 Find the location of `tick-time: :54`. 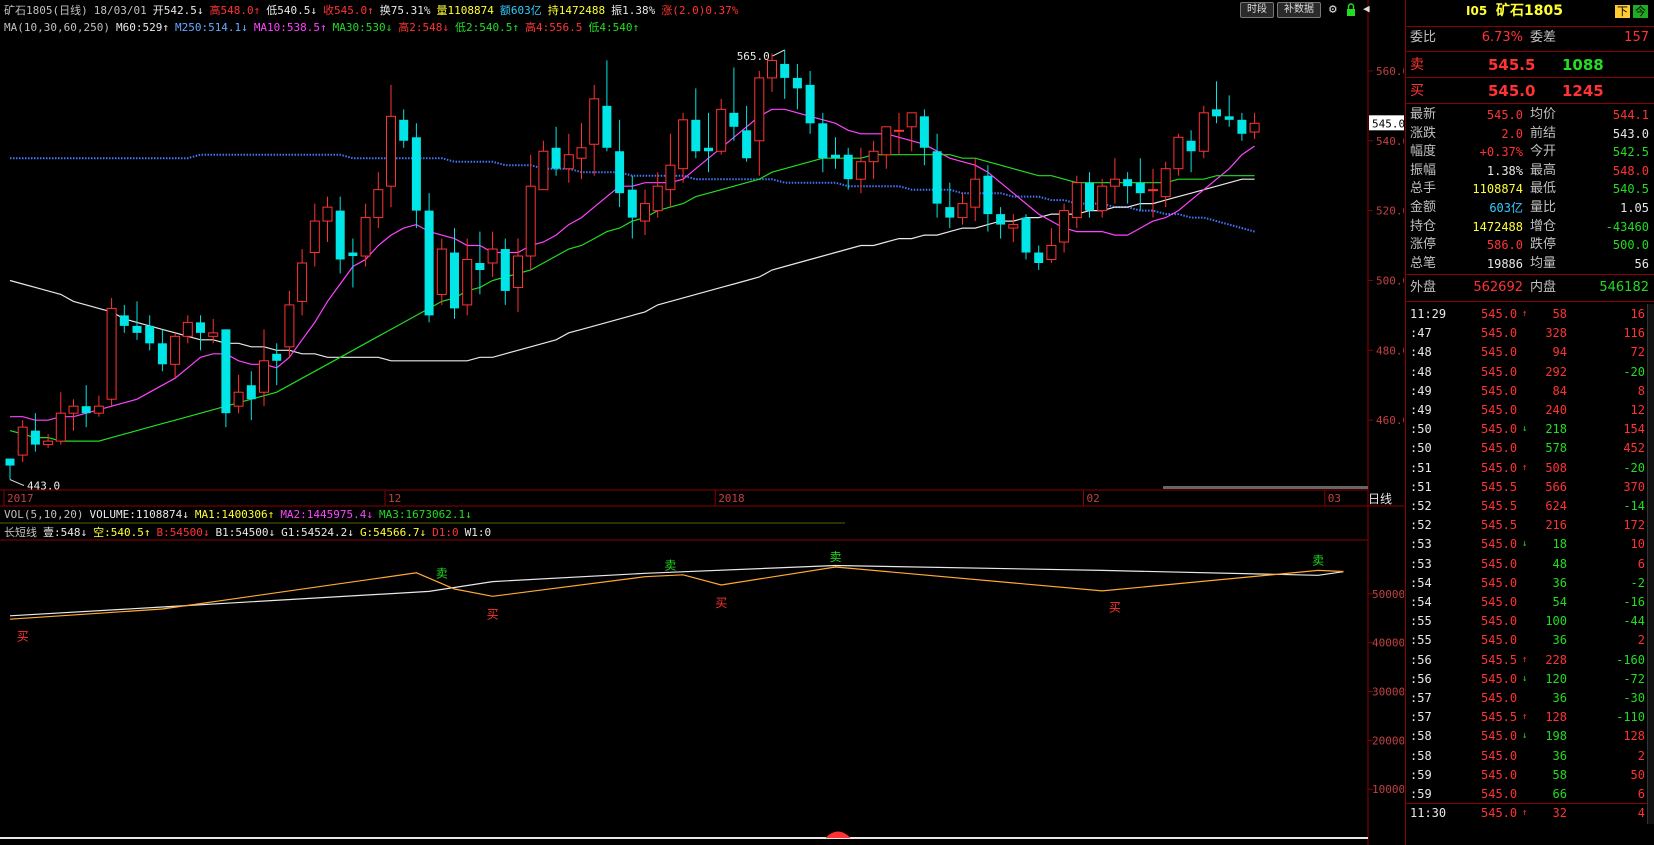

tick-time: :54 is located at coordinates (1421, 602).